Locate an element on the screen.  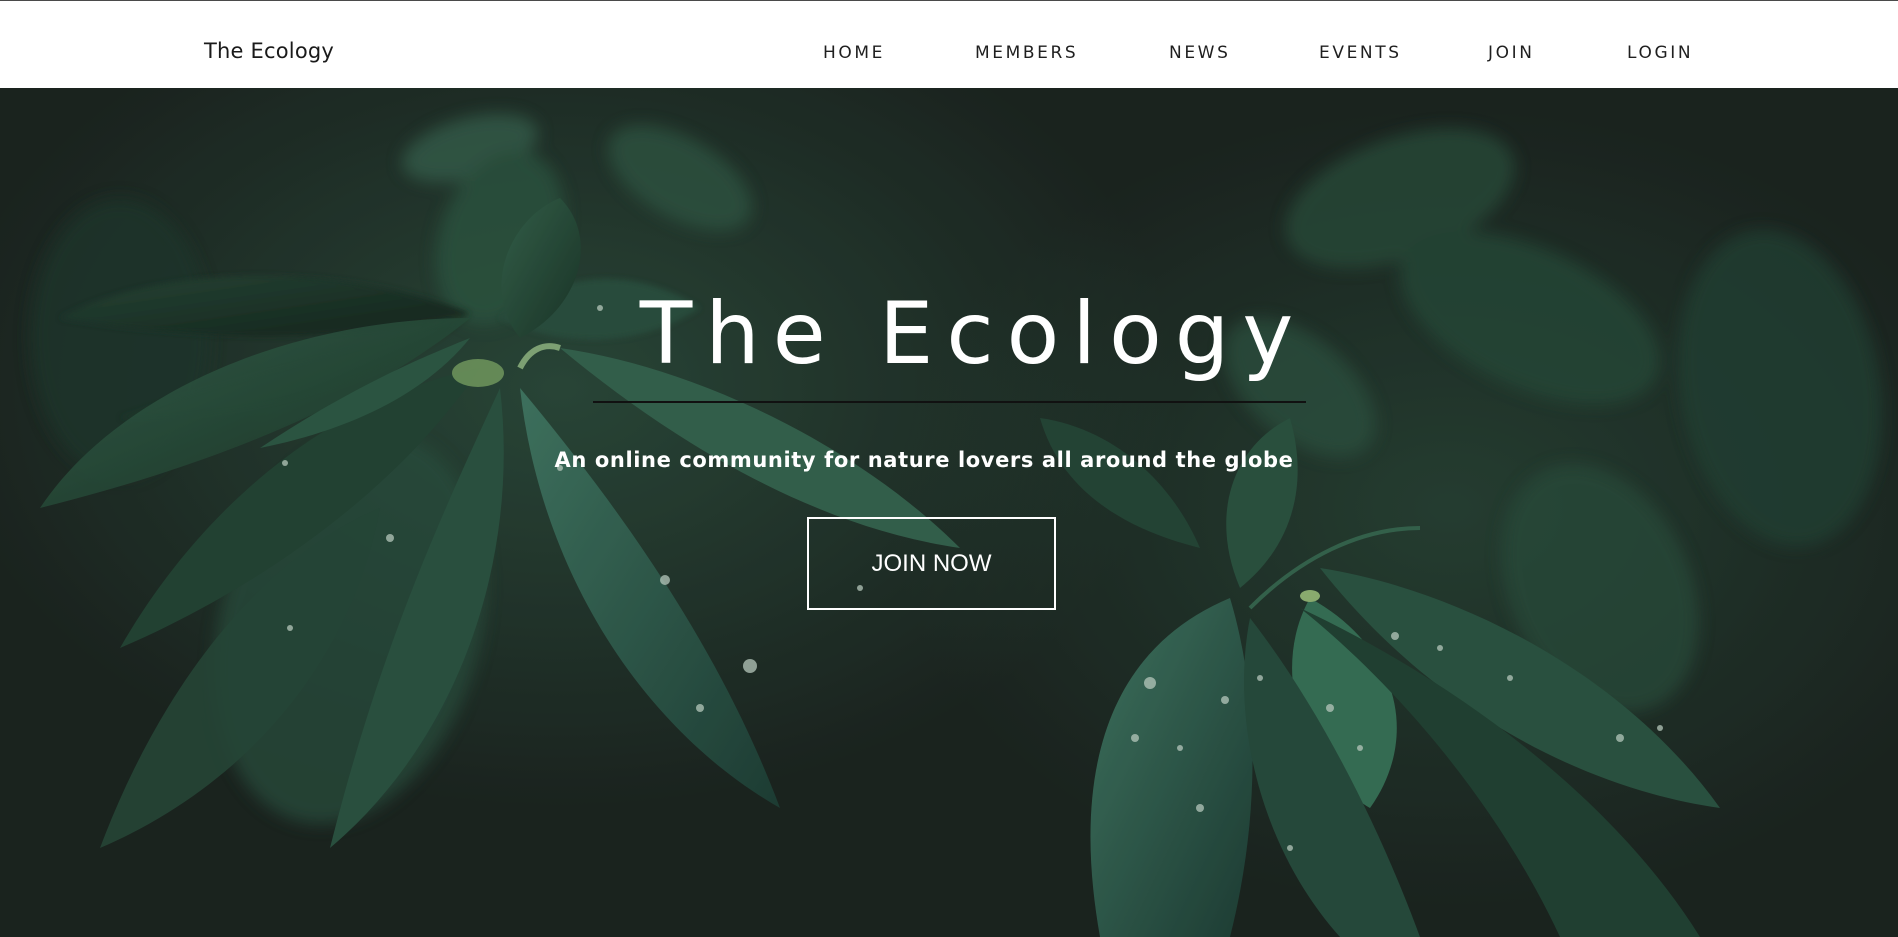
nav-join-link: JOIN is located at coordinates (1511, 53).